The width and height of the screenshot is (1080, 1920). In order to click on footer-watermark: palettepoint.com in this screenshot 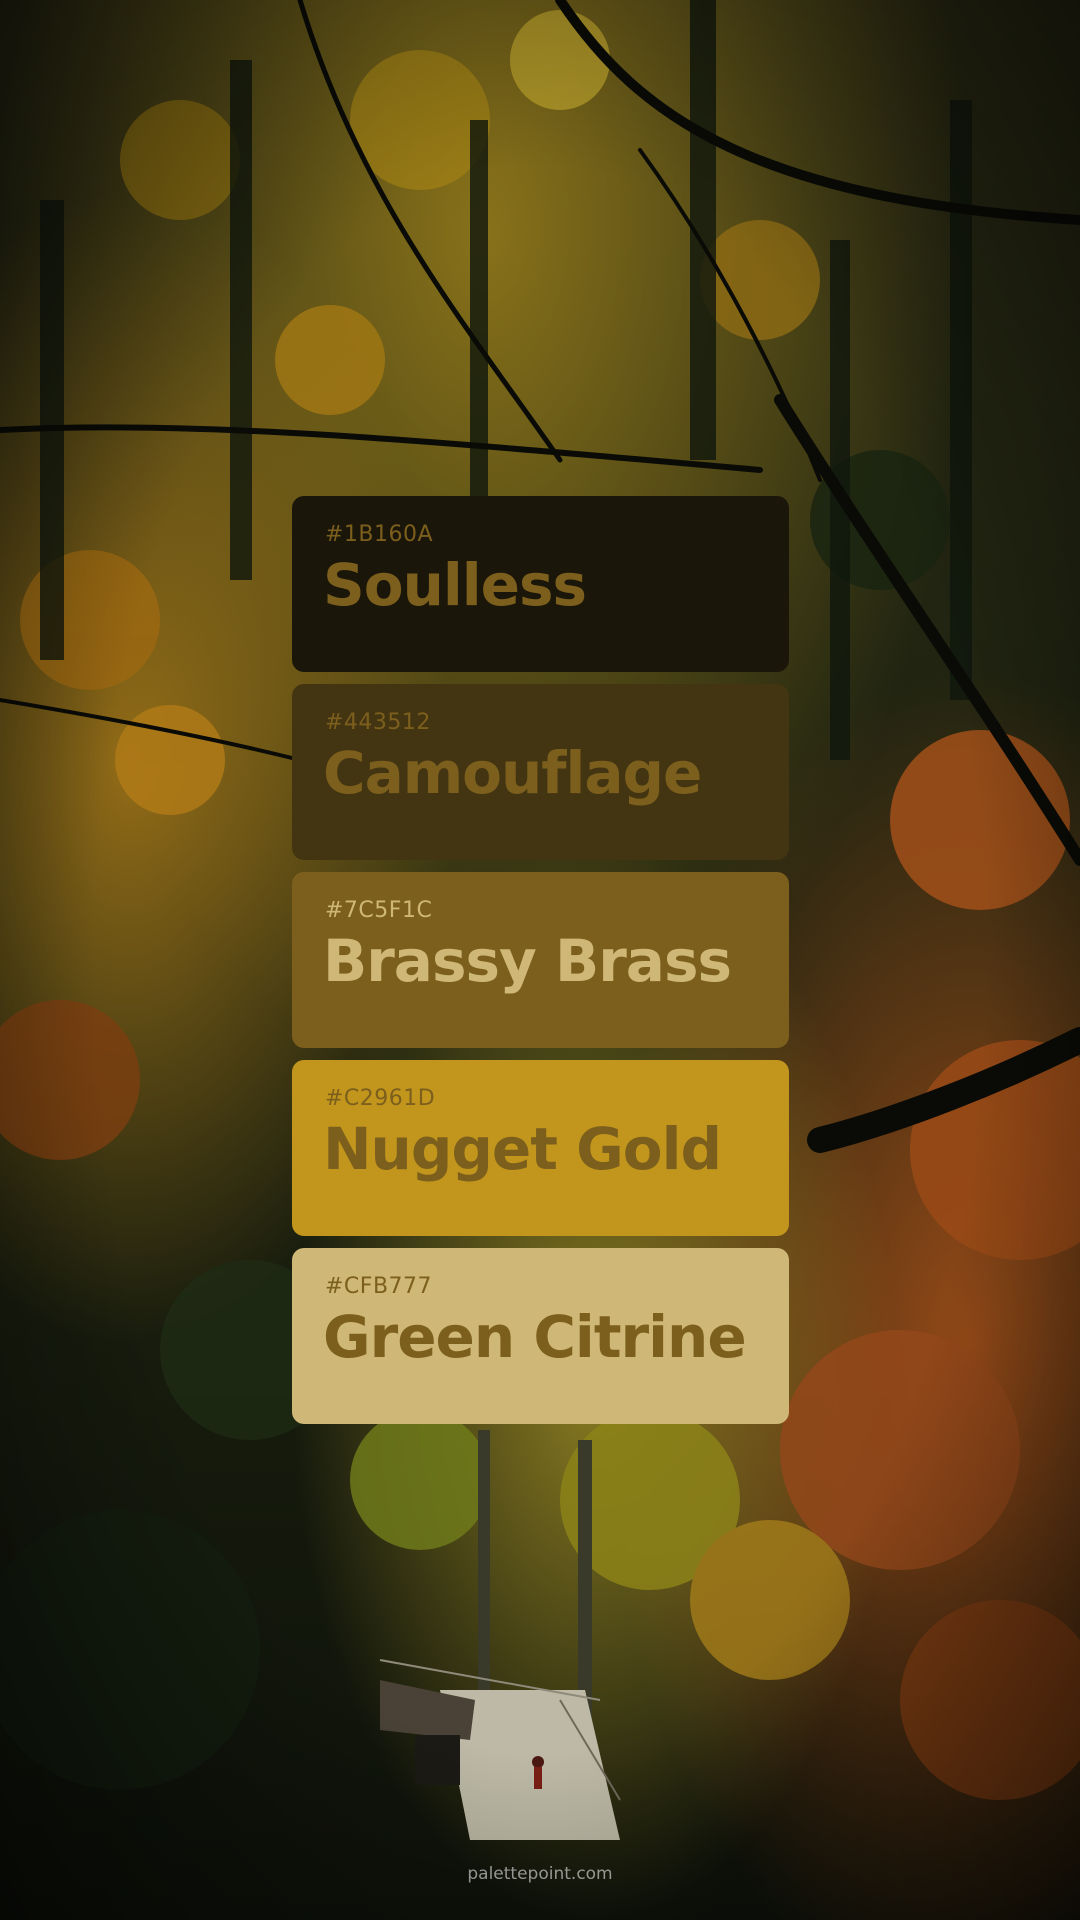, I will do `click(540, 1874)`.